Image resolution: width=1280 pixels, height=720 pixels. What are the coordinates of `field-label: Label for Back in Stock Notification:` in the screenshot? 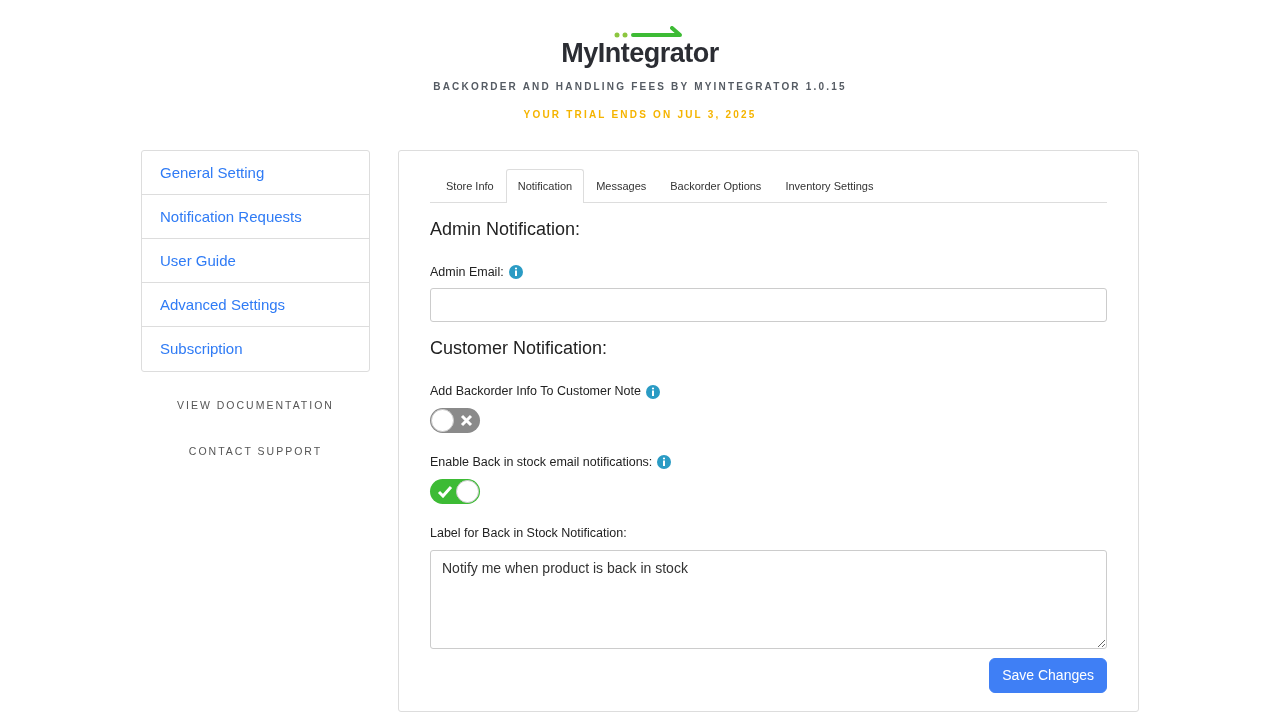 It's located at (528, 533).